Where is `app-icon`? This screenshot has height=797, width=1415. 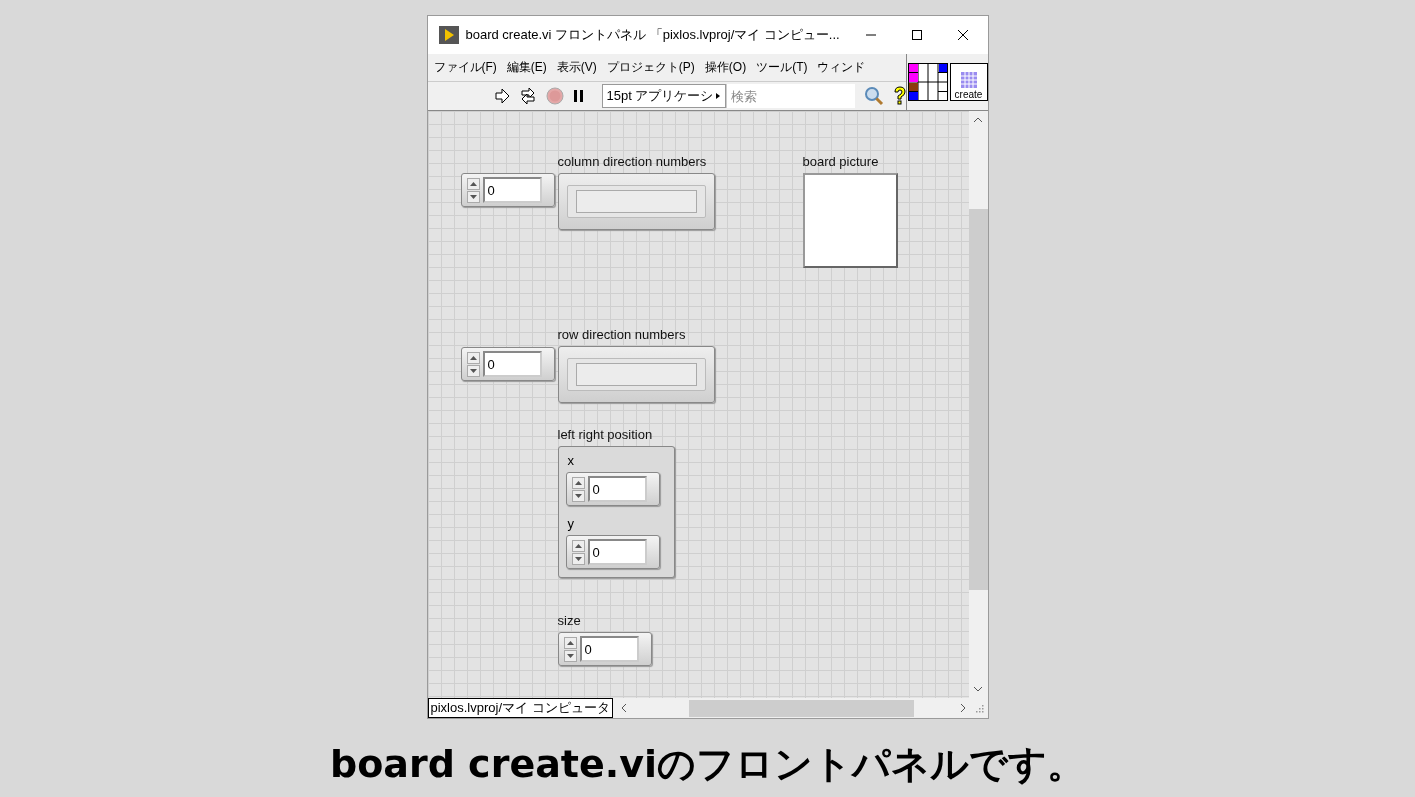
app-icon is located at coordinates (448, 35).